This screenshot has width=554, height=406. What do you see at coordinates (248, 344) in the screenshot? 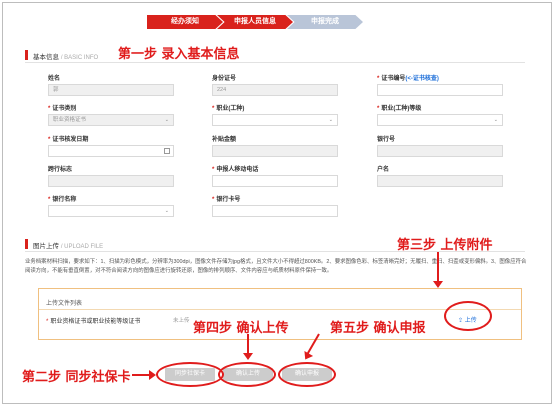
I see `arrow-step4` at bounding box center [248, 344].